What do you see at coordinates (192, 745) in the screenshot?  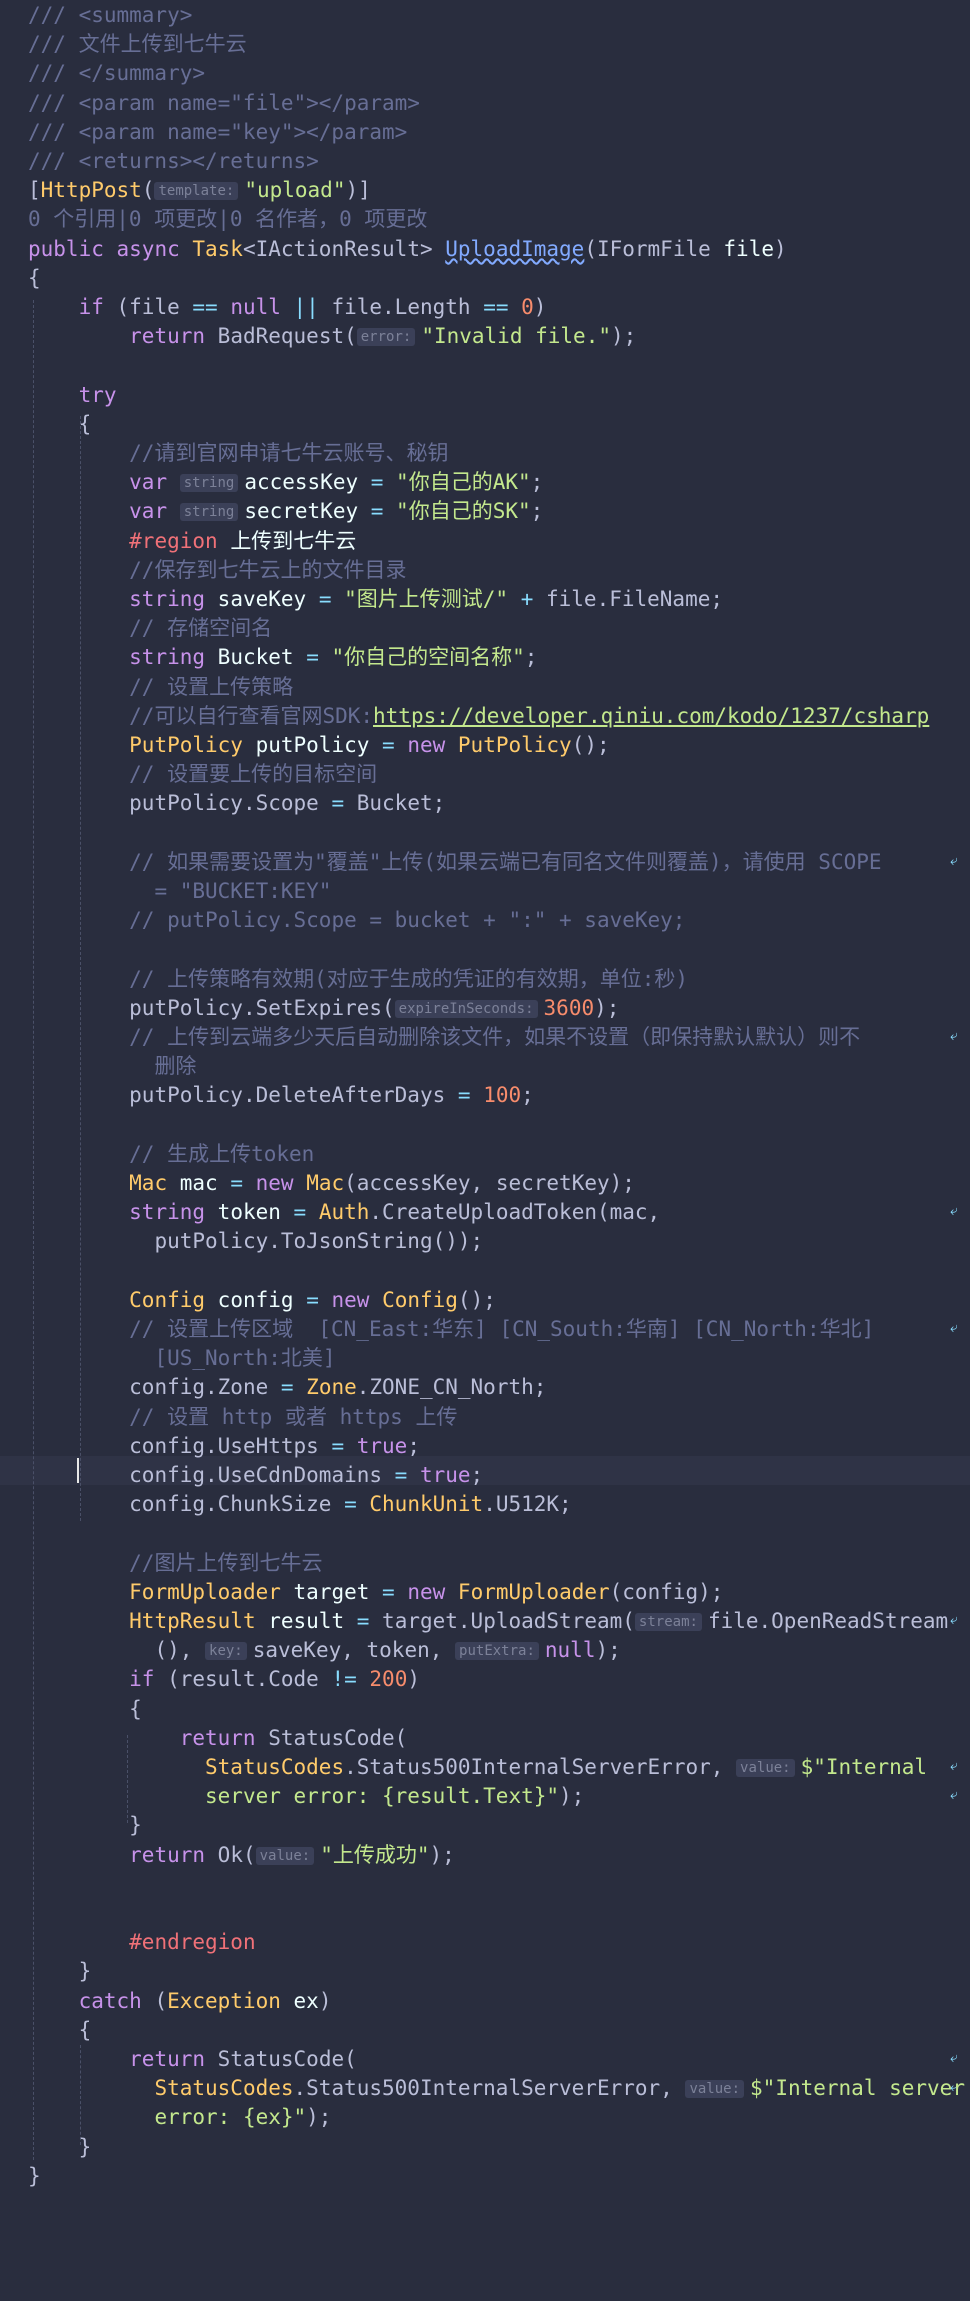 I see `code-token: PutPolicy` at bounding box center [192, 745].